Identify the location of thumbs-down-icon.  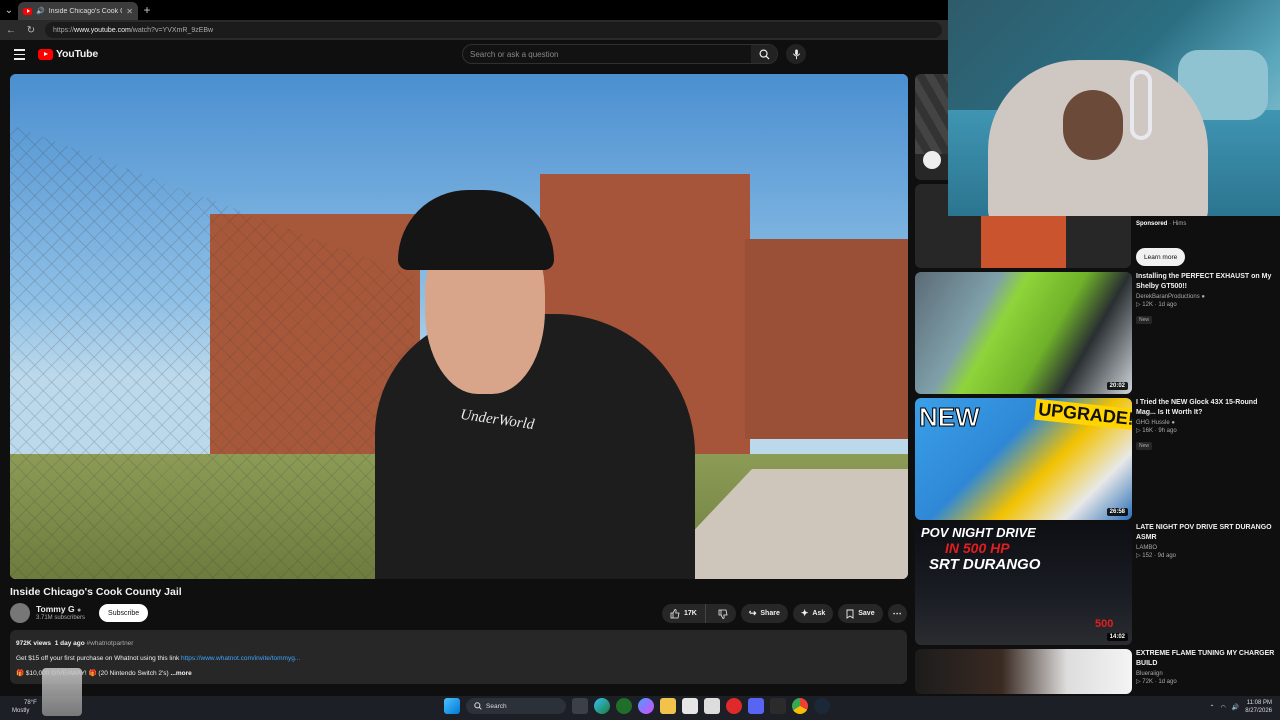
(723, 614).